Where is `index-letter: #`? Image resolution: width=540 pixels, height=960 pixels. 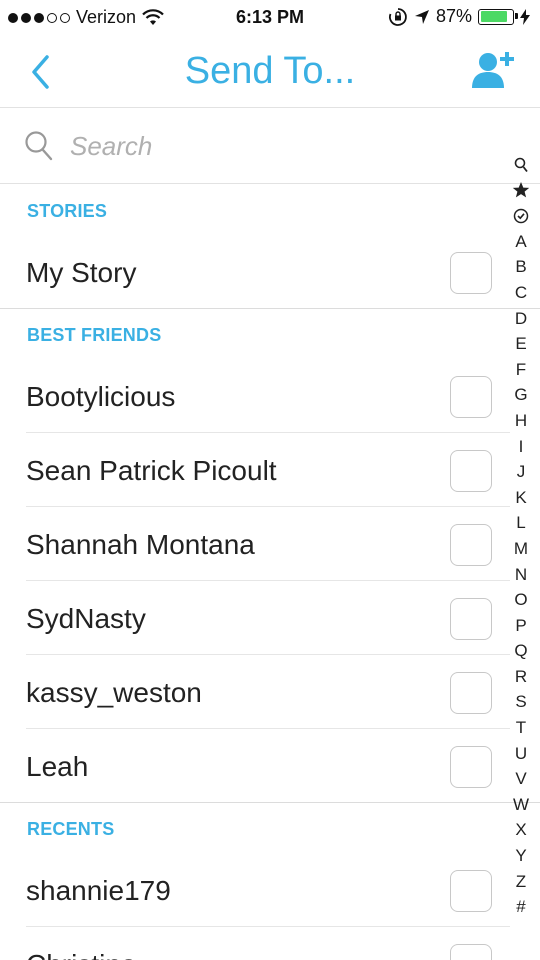
index-letter: # is located at coordinates (521, 907).